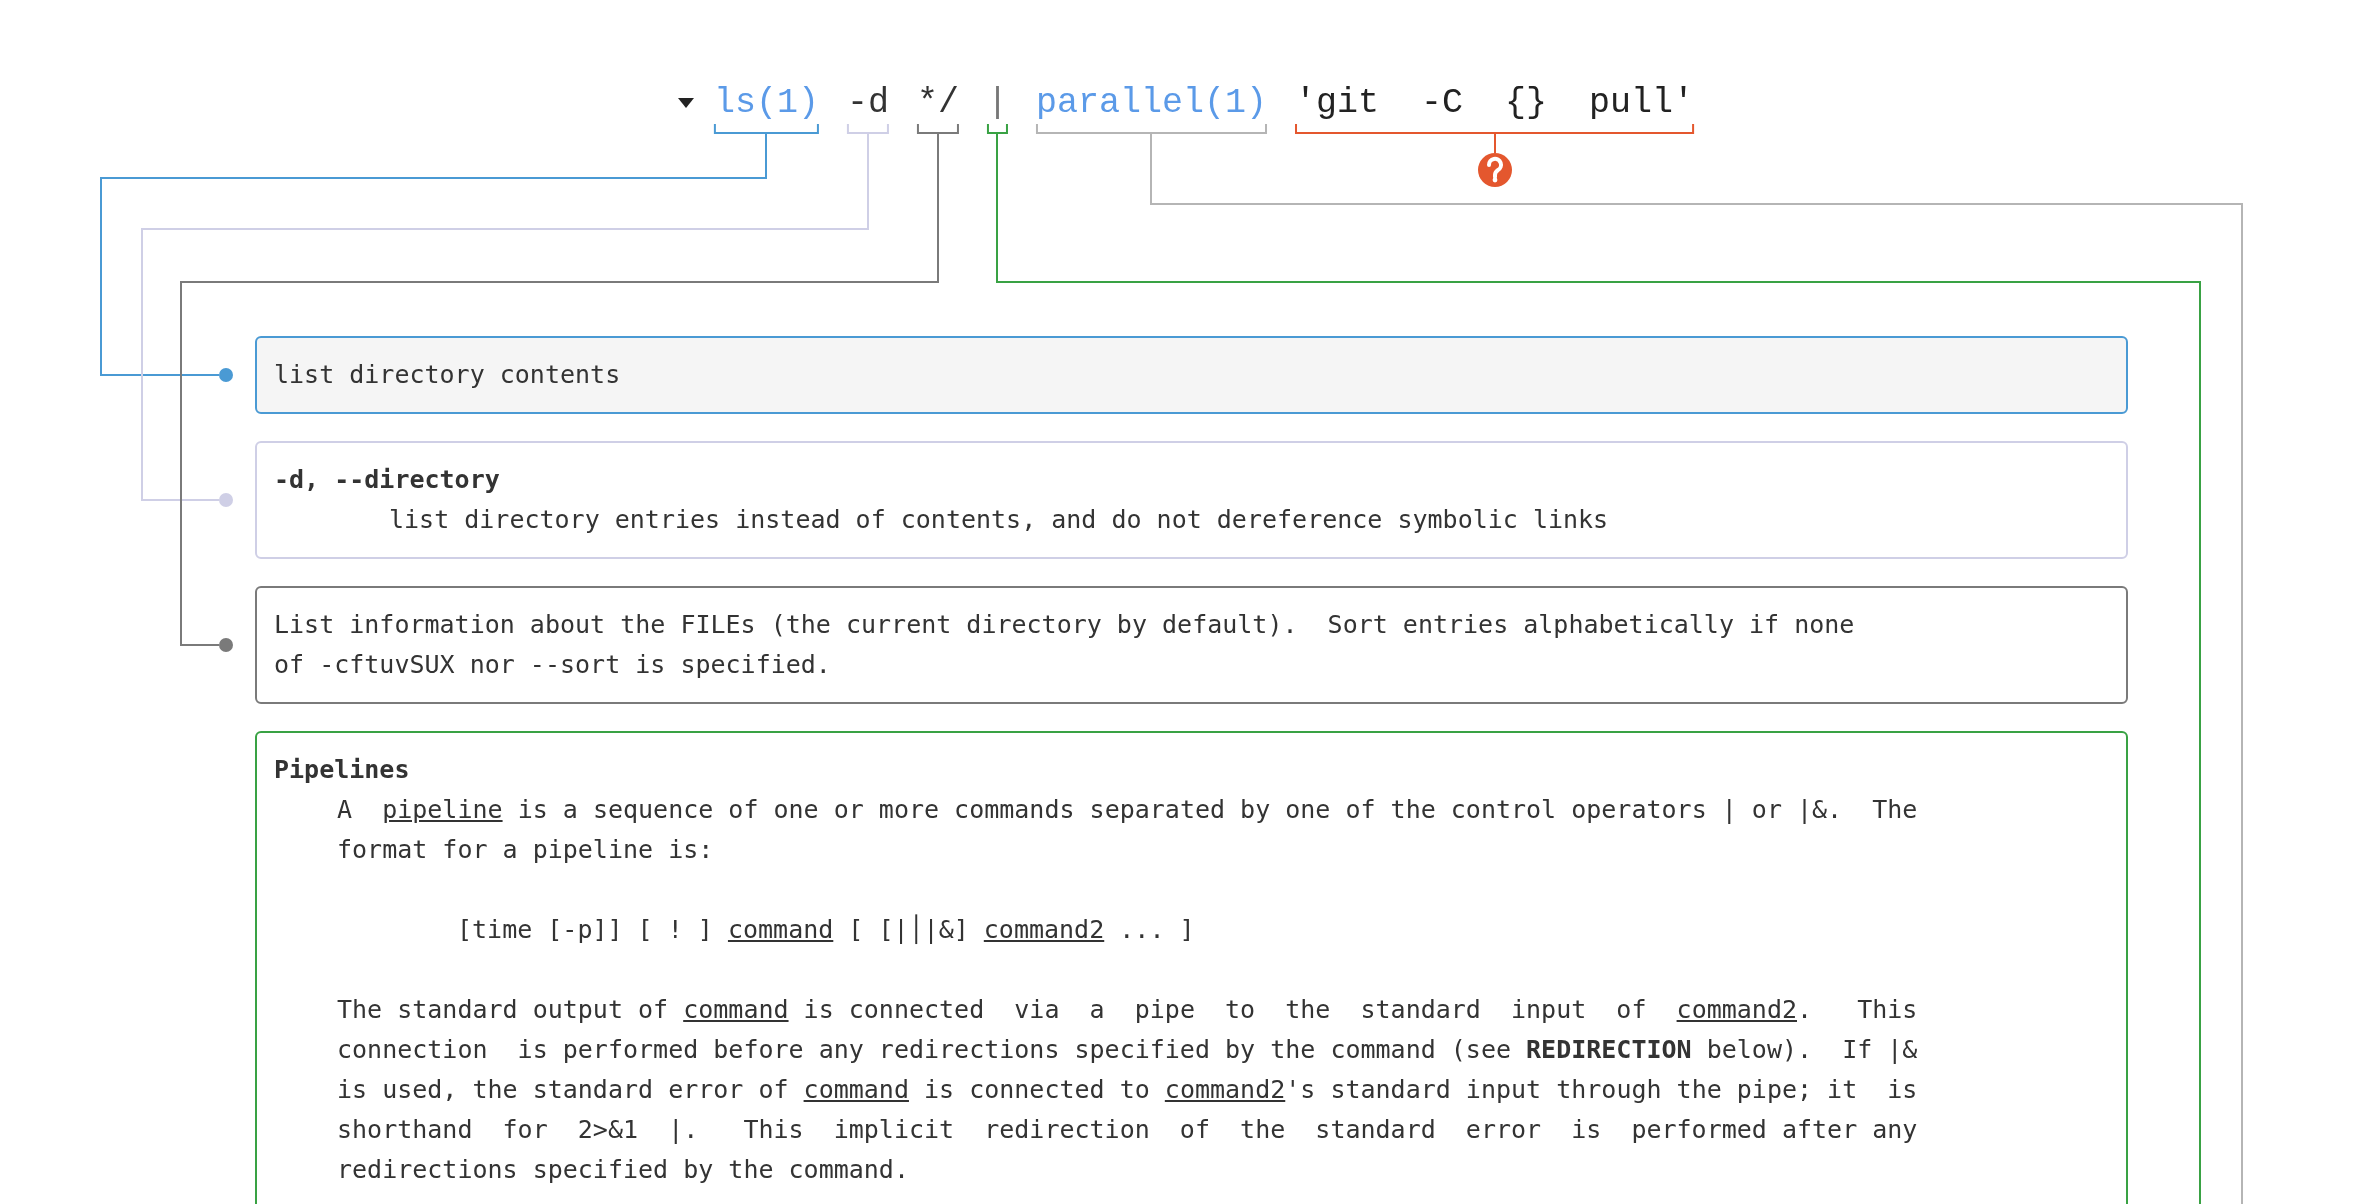 The height and width of the screenshot is (1204, 2356). I want to click on description-text: List information about the FILEs (the current directory by default). Sort entries alphabetically if none of -cftuvSUX nor --sort is specified., so click(1065, 645).